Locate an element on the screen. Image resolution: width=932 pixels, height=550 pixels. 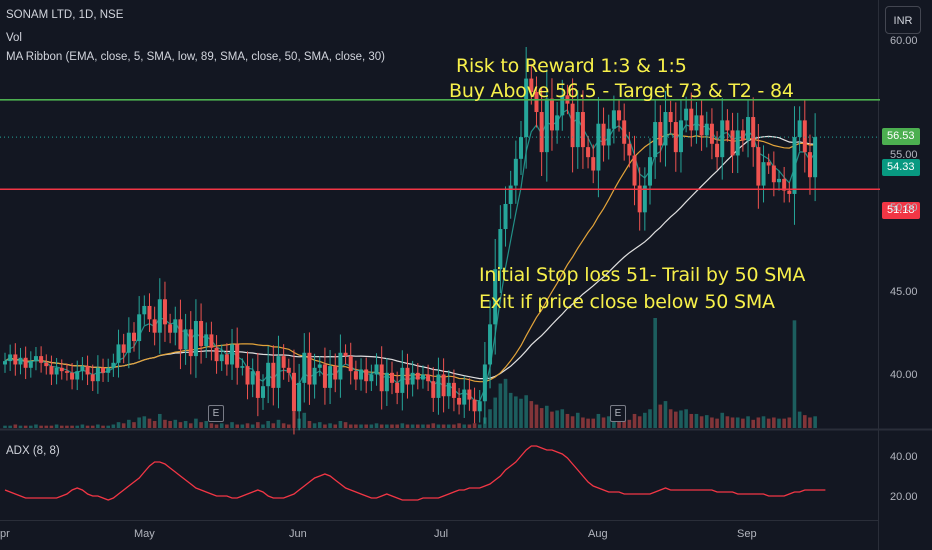
x-tick-label: Sep is located at coordinates (747, 534).